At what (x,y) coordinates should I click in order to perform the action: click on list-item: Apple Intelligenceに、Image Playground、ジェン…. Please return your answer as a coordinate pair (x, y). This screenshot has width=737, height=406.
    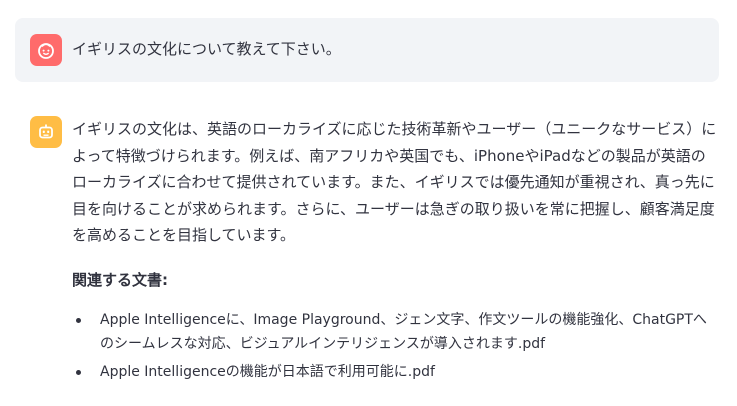
    Looking at the image, I should click on (395, 332).